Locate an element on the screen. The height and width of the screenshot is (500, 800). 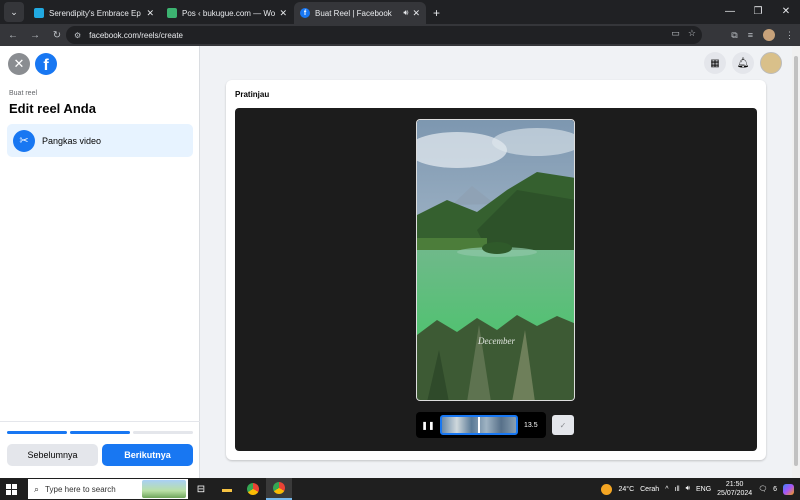
taskbar-search: ⌕ Type here to search is located at coordinates (108, 489).